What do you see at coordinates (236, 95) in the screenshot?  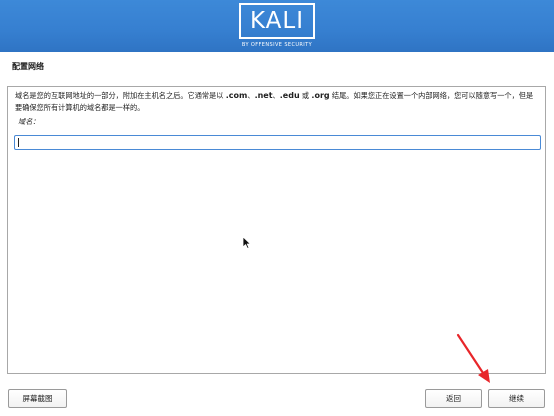 I see `tld-com: .com` at bounding box center [236, 95].